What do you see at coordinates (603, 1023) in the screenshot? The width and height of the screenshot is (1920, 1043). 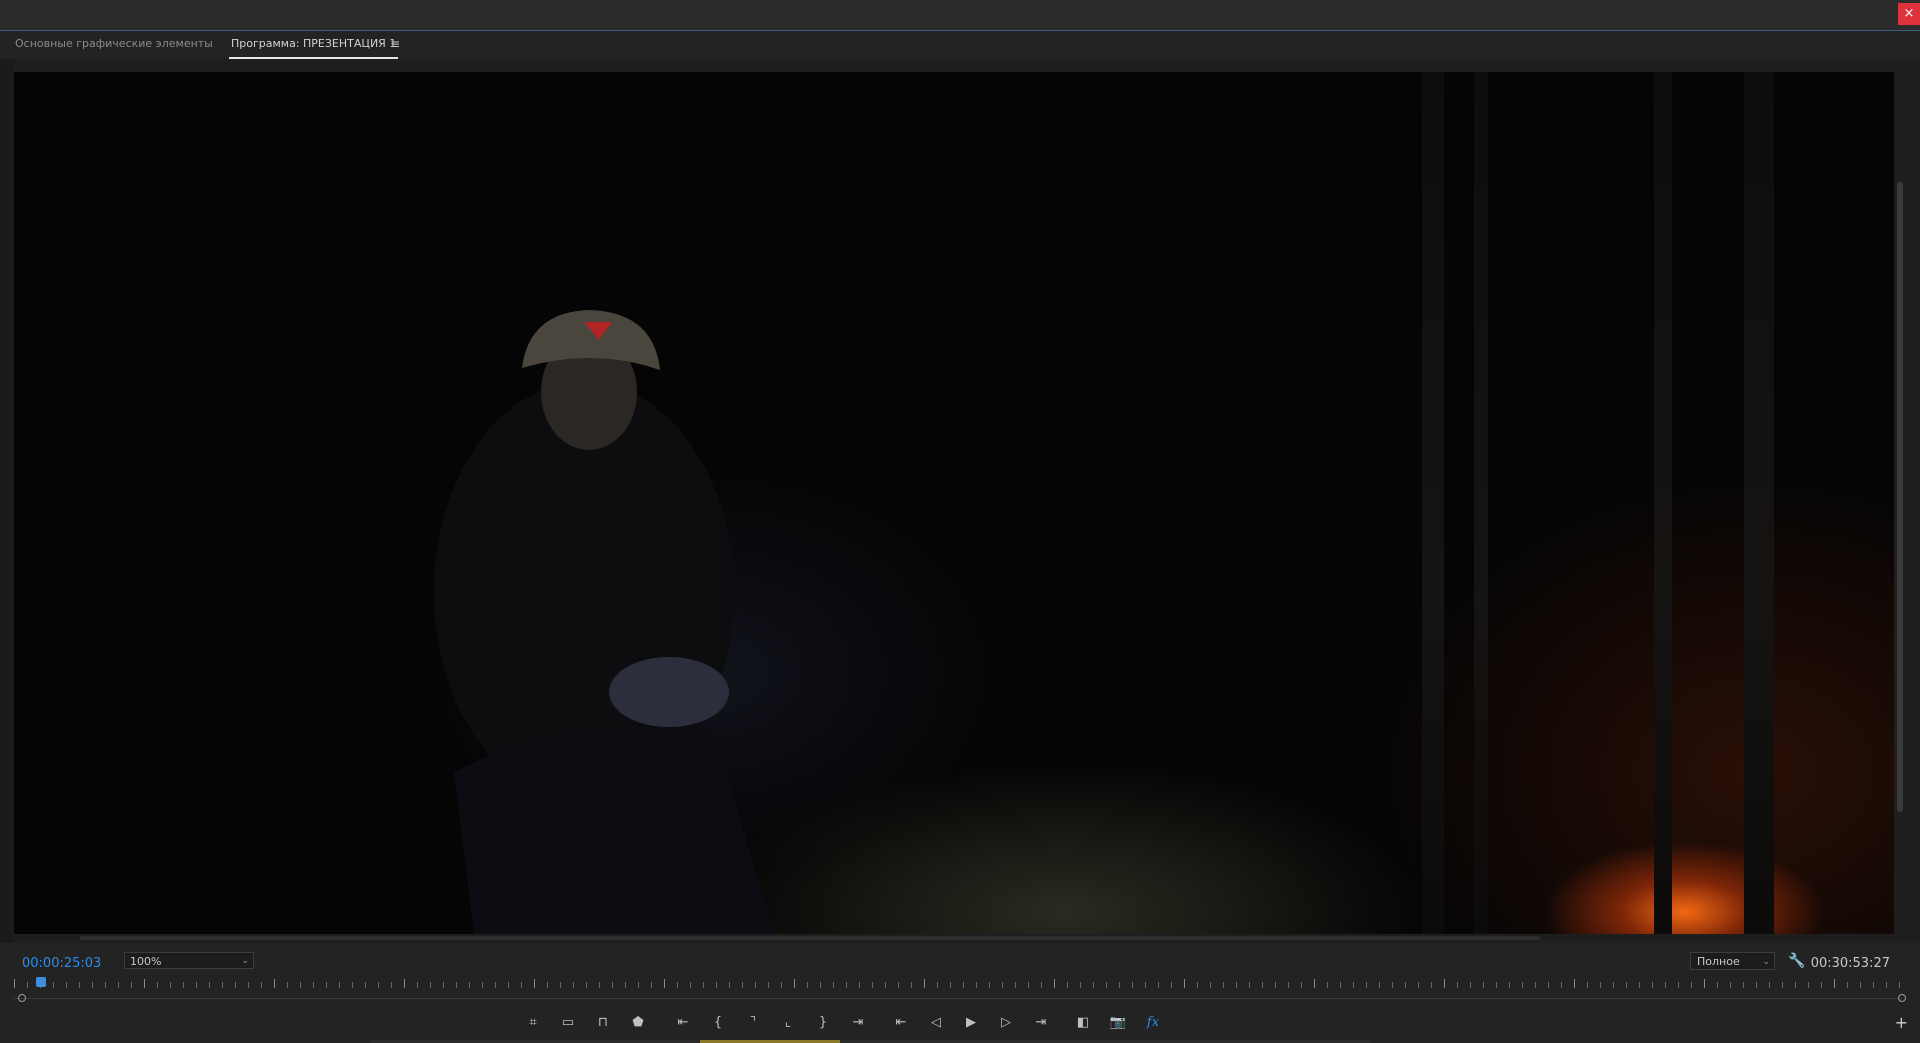 I see `captions-icon: ⊓` at bounding box center [603, 1023].